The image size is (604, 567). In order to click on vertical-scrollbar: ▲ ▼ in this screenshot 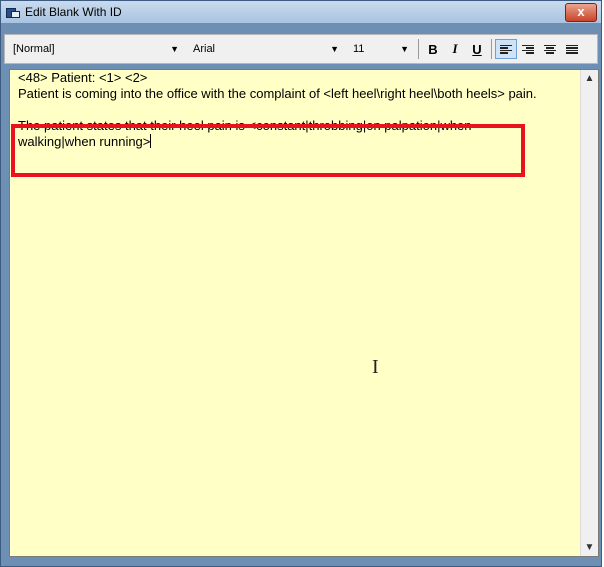, I will do `click(589, 313)`.